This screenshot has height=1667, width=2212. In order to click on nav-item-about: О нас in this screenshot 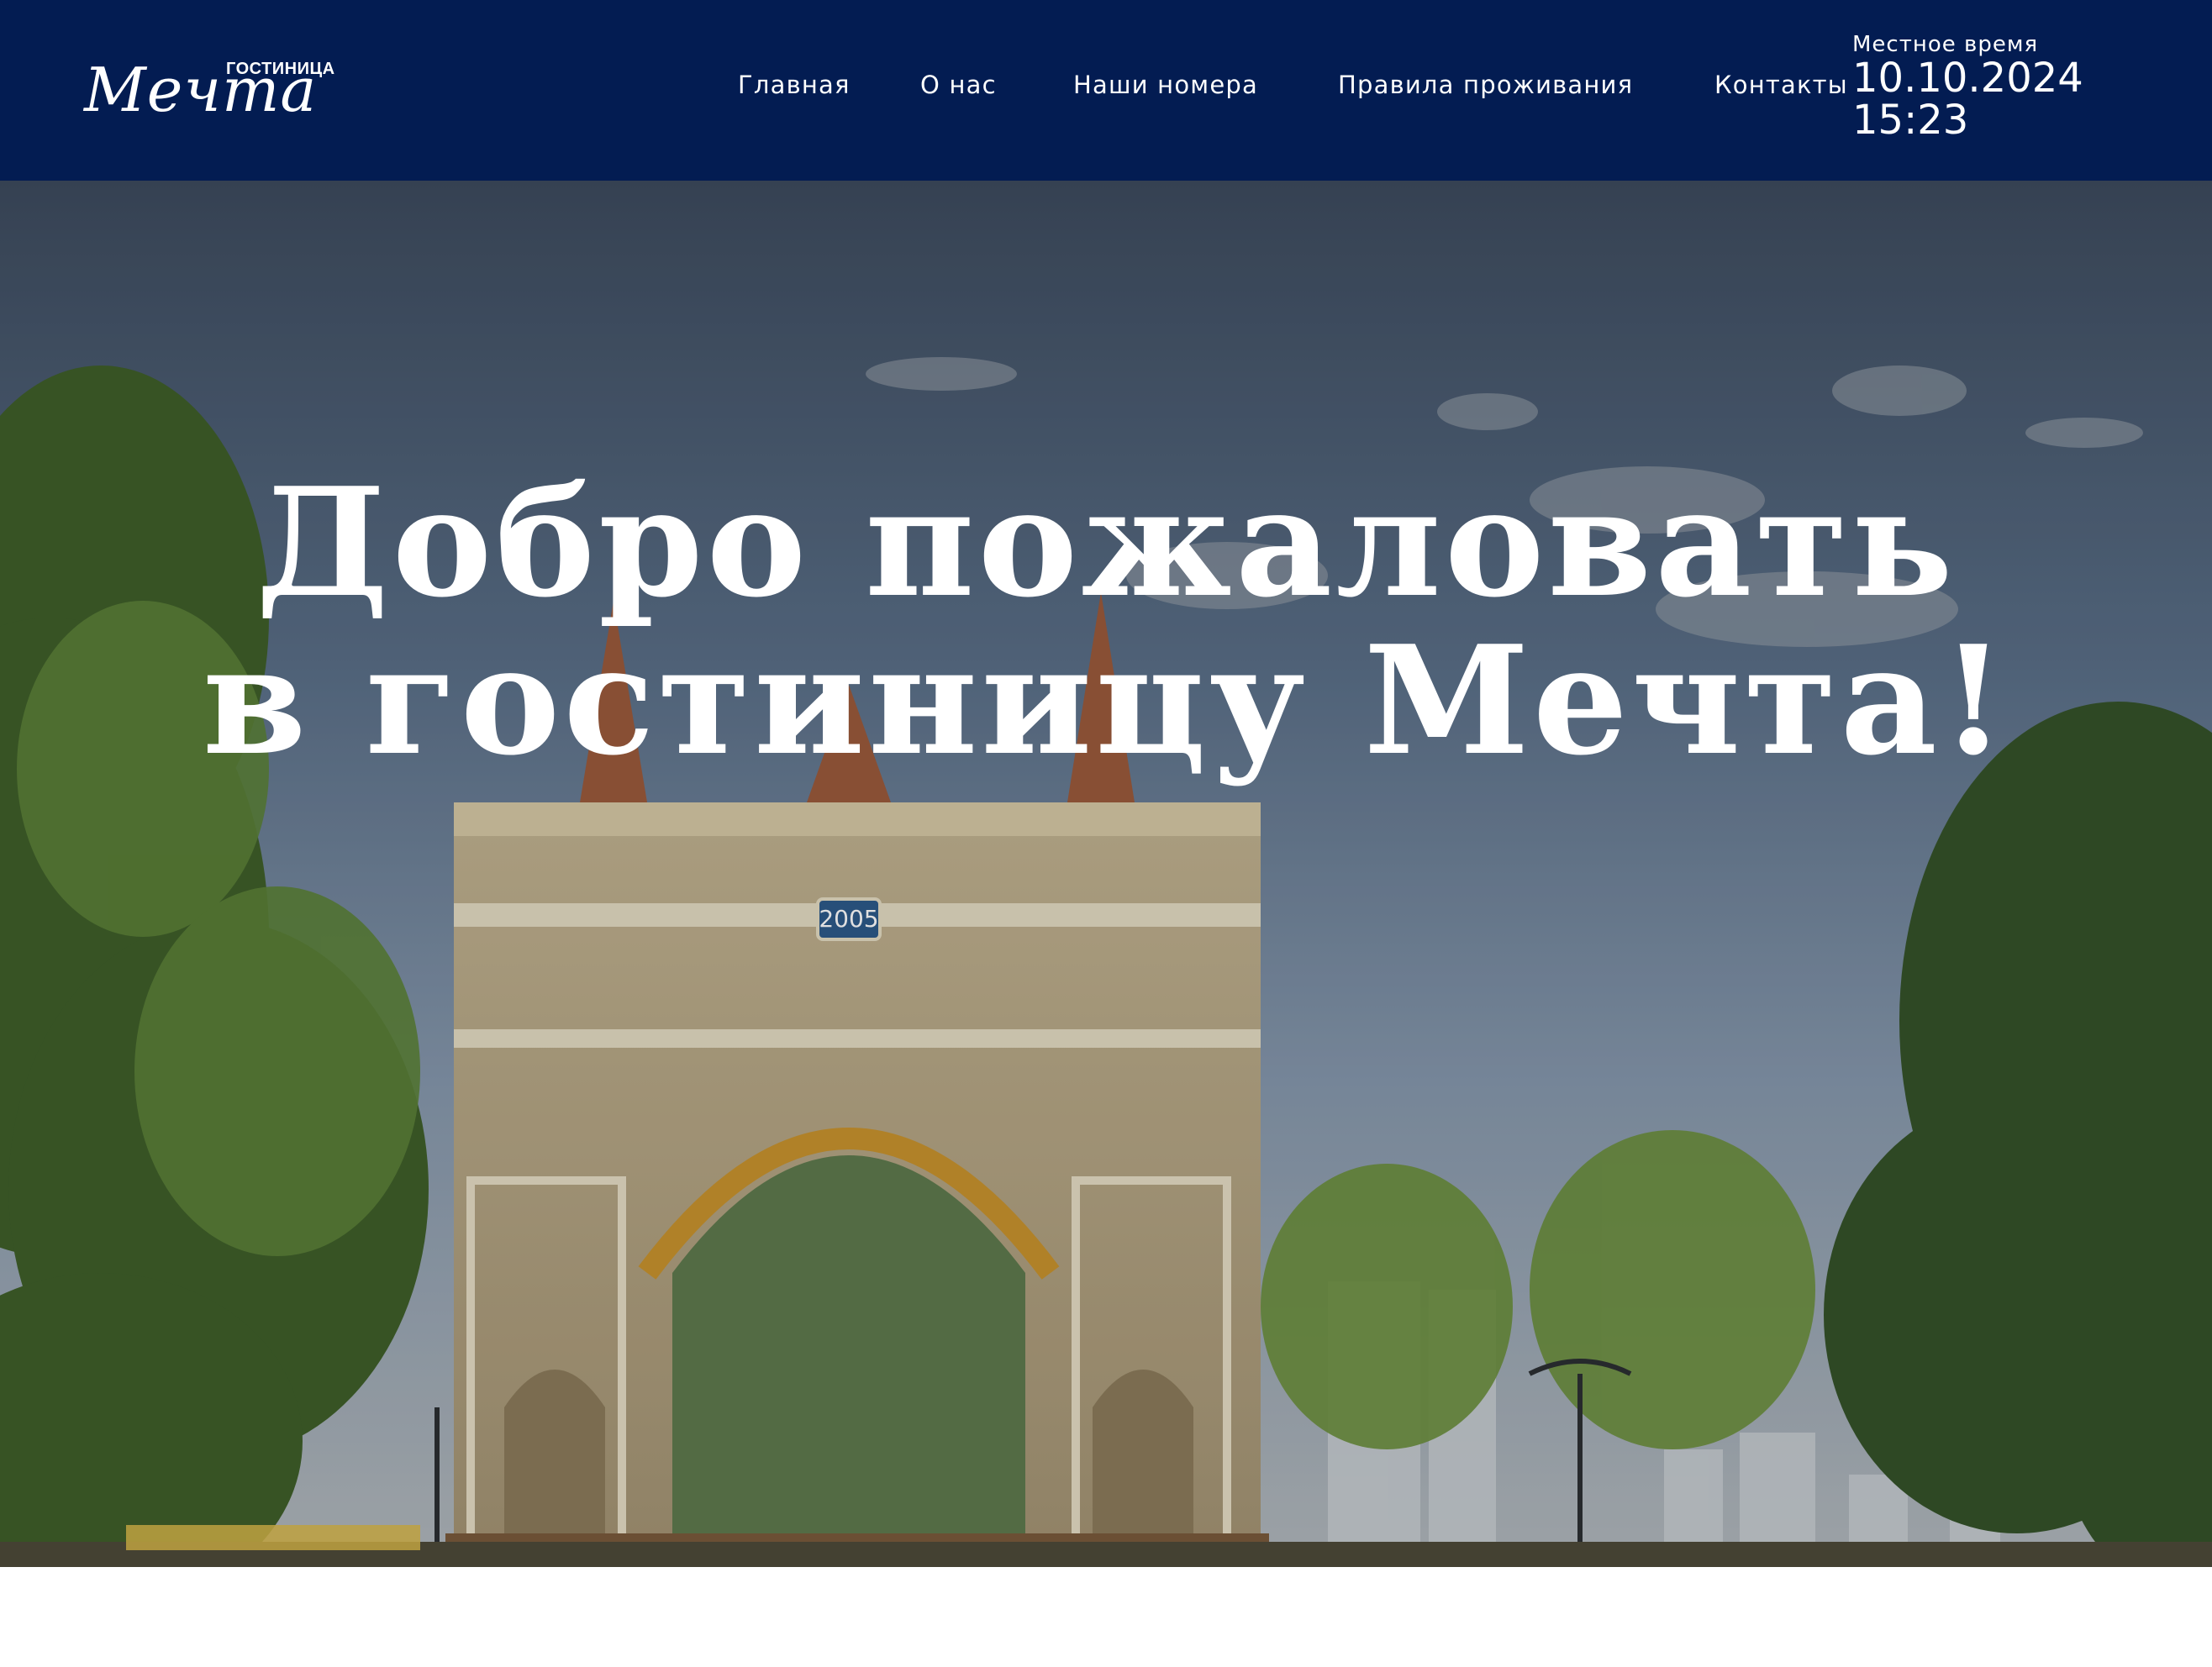, I will do `click(959, 85)`.